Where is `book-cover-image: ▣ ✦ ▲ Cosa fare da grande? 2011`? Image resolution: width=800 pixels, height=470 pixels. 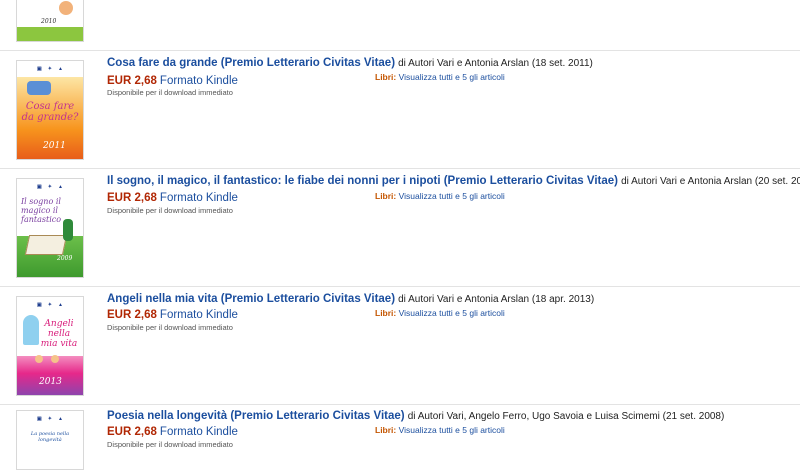 book-cover-image: ▣ ✦ ▲ Cosa fare da grande? 2011 is located at coordinates (50, 110).